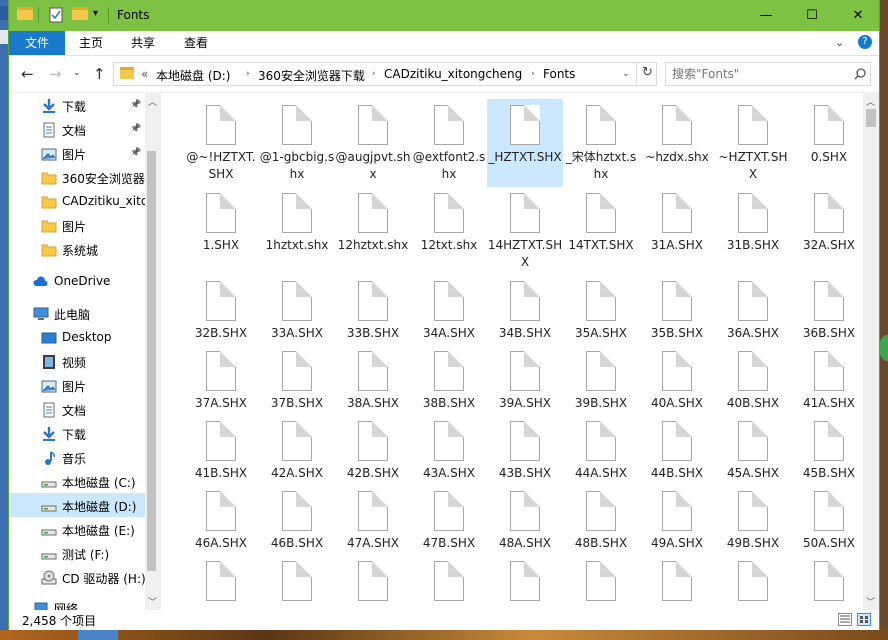 The width and height of the screenshot is (888, 640). I want to click on file-name: 44B.SHX, so click(677, 473).